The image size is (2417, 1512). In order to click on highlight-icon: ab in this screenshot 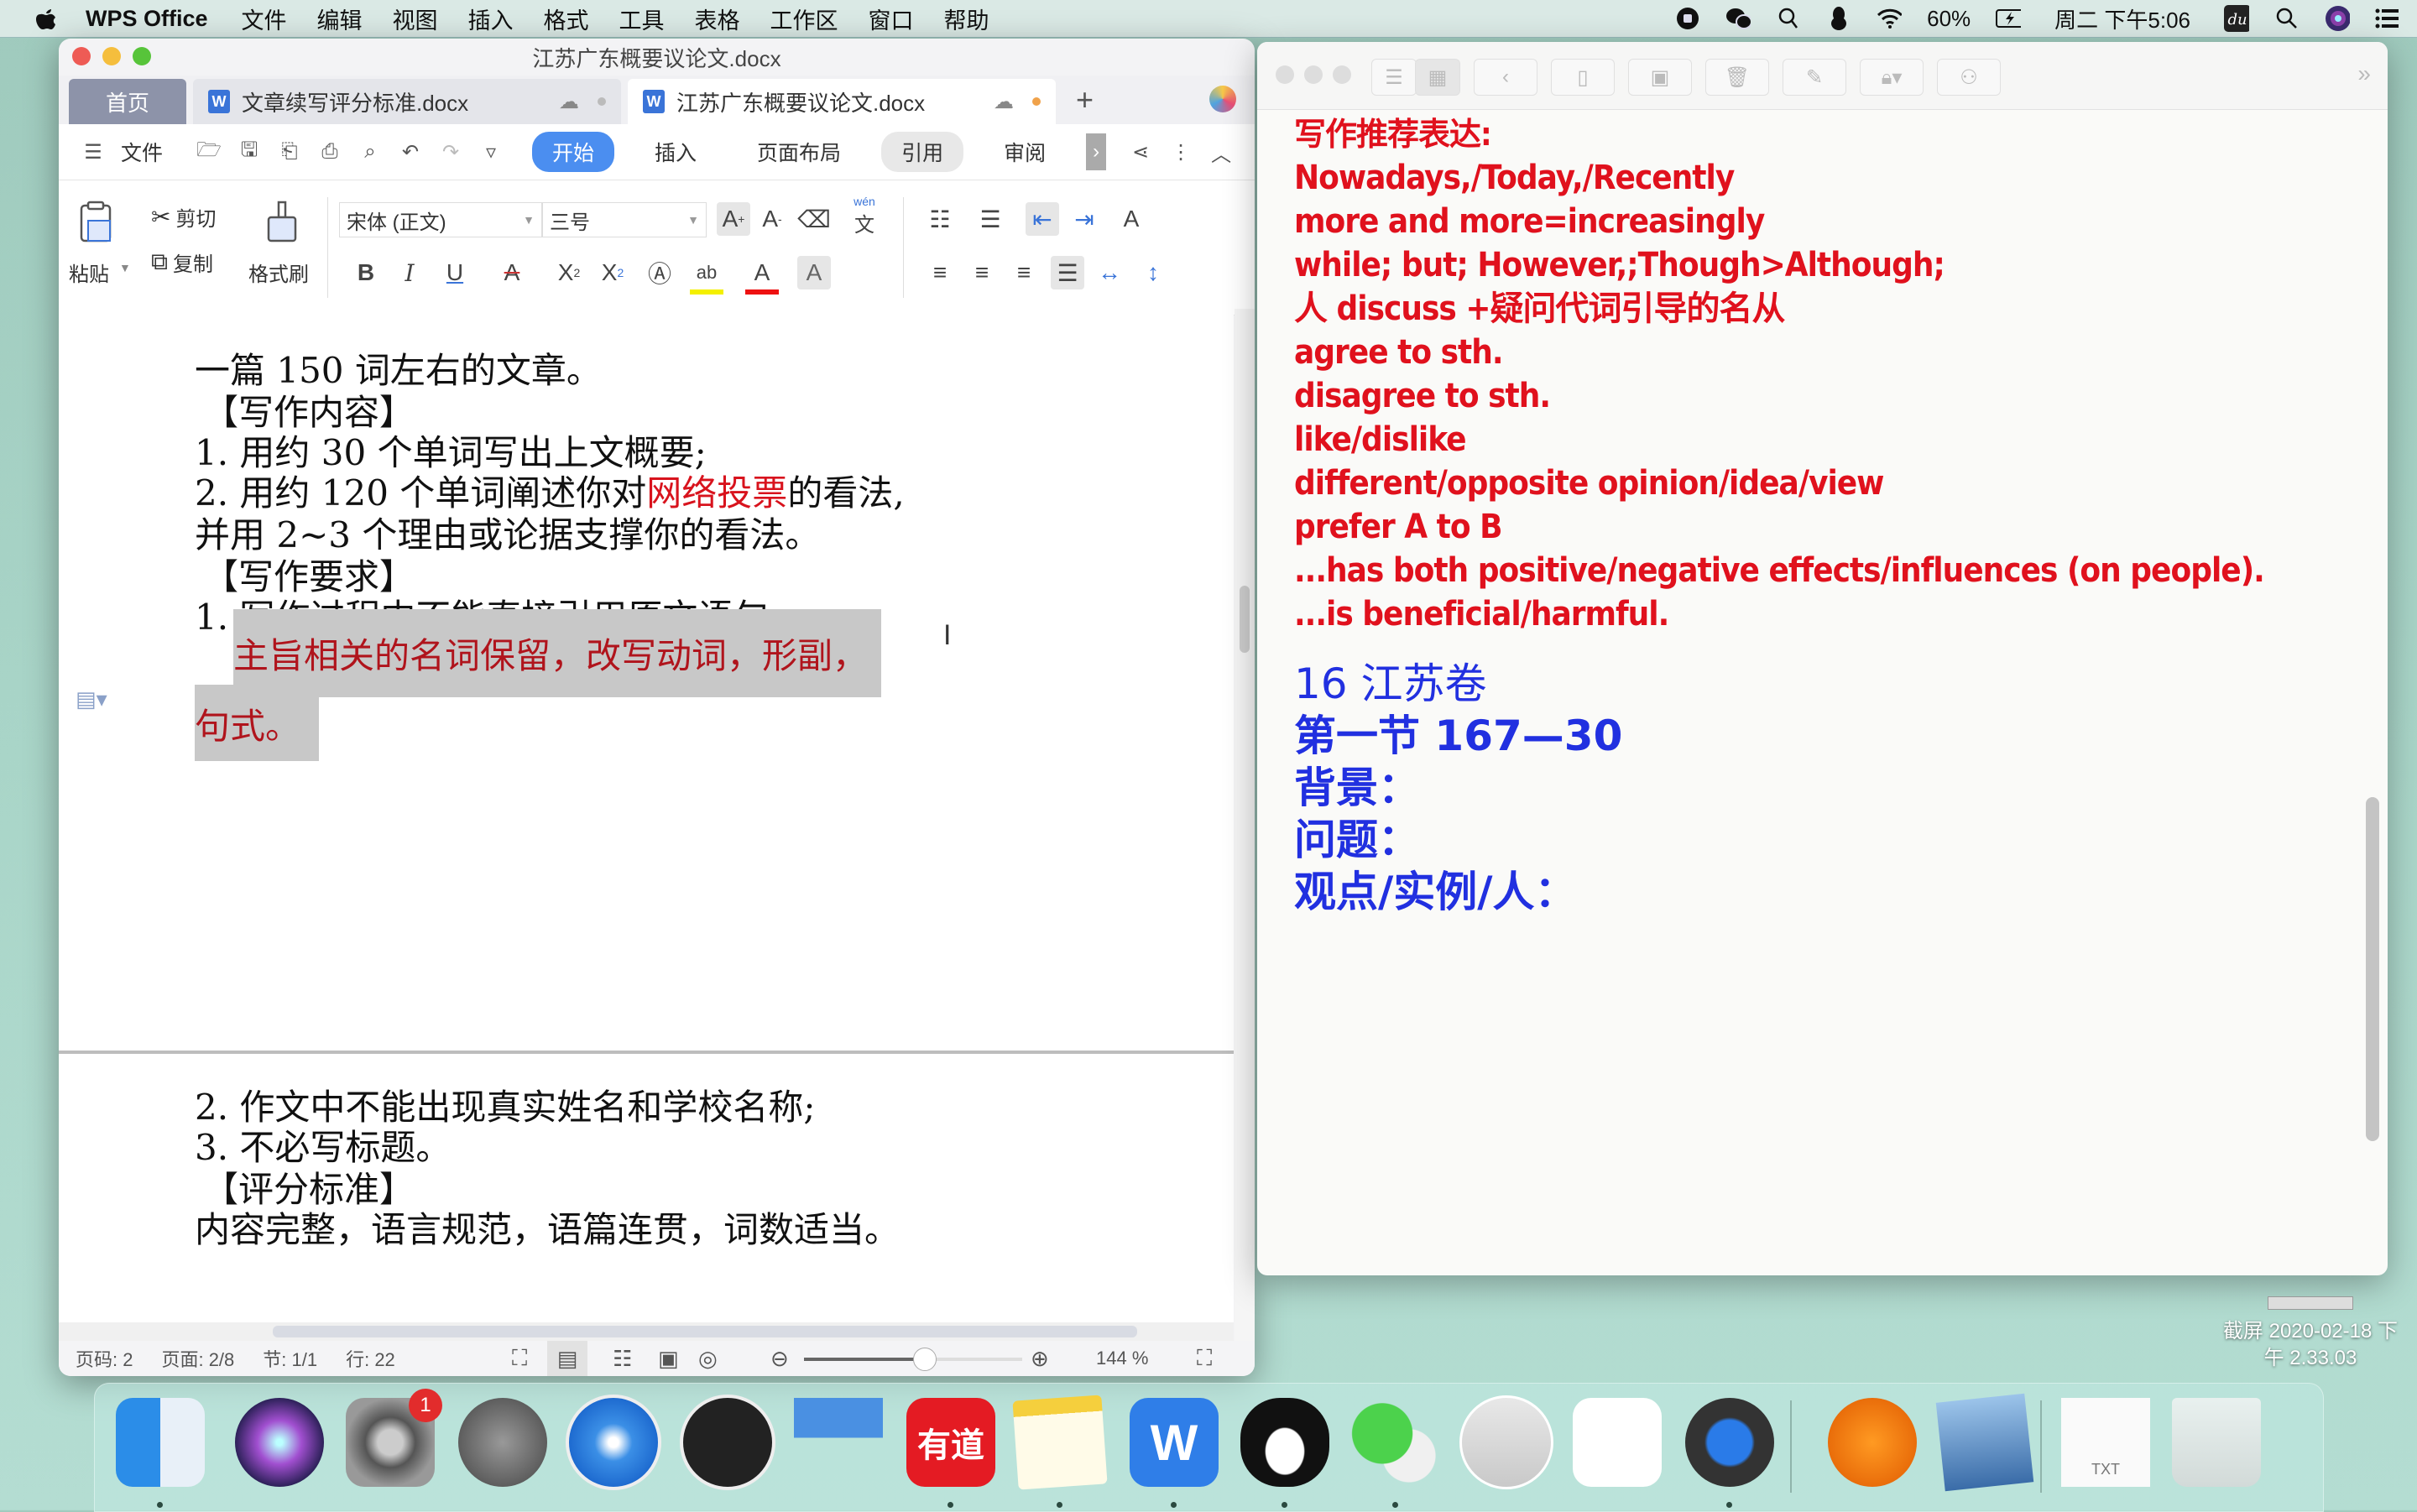, I will do `click(706, 275)`.